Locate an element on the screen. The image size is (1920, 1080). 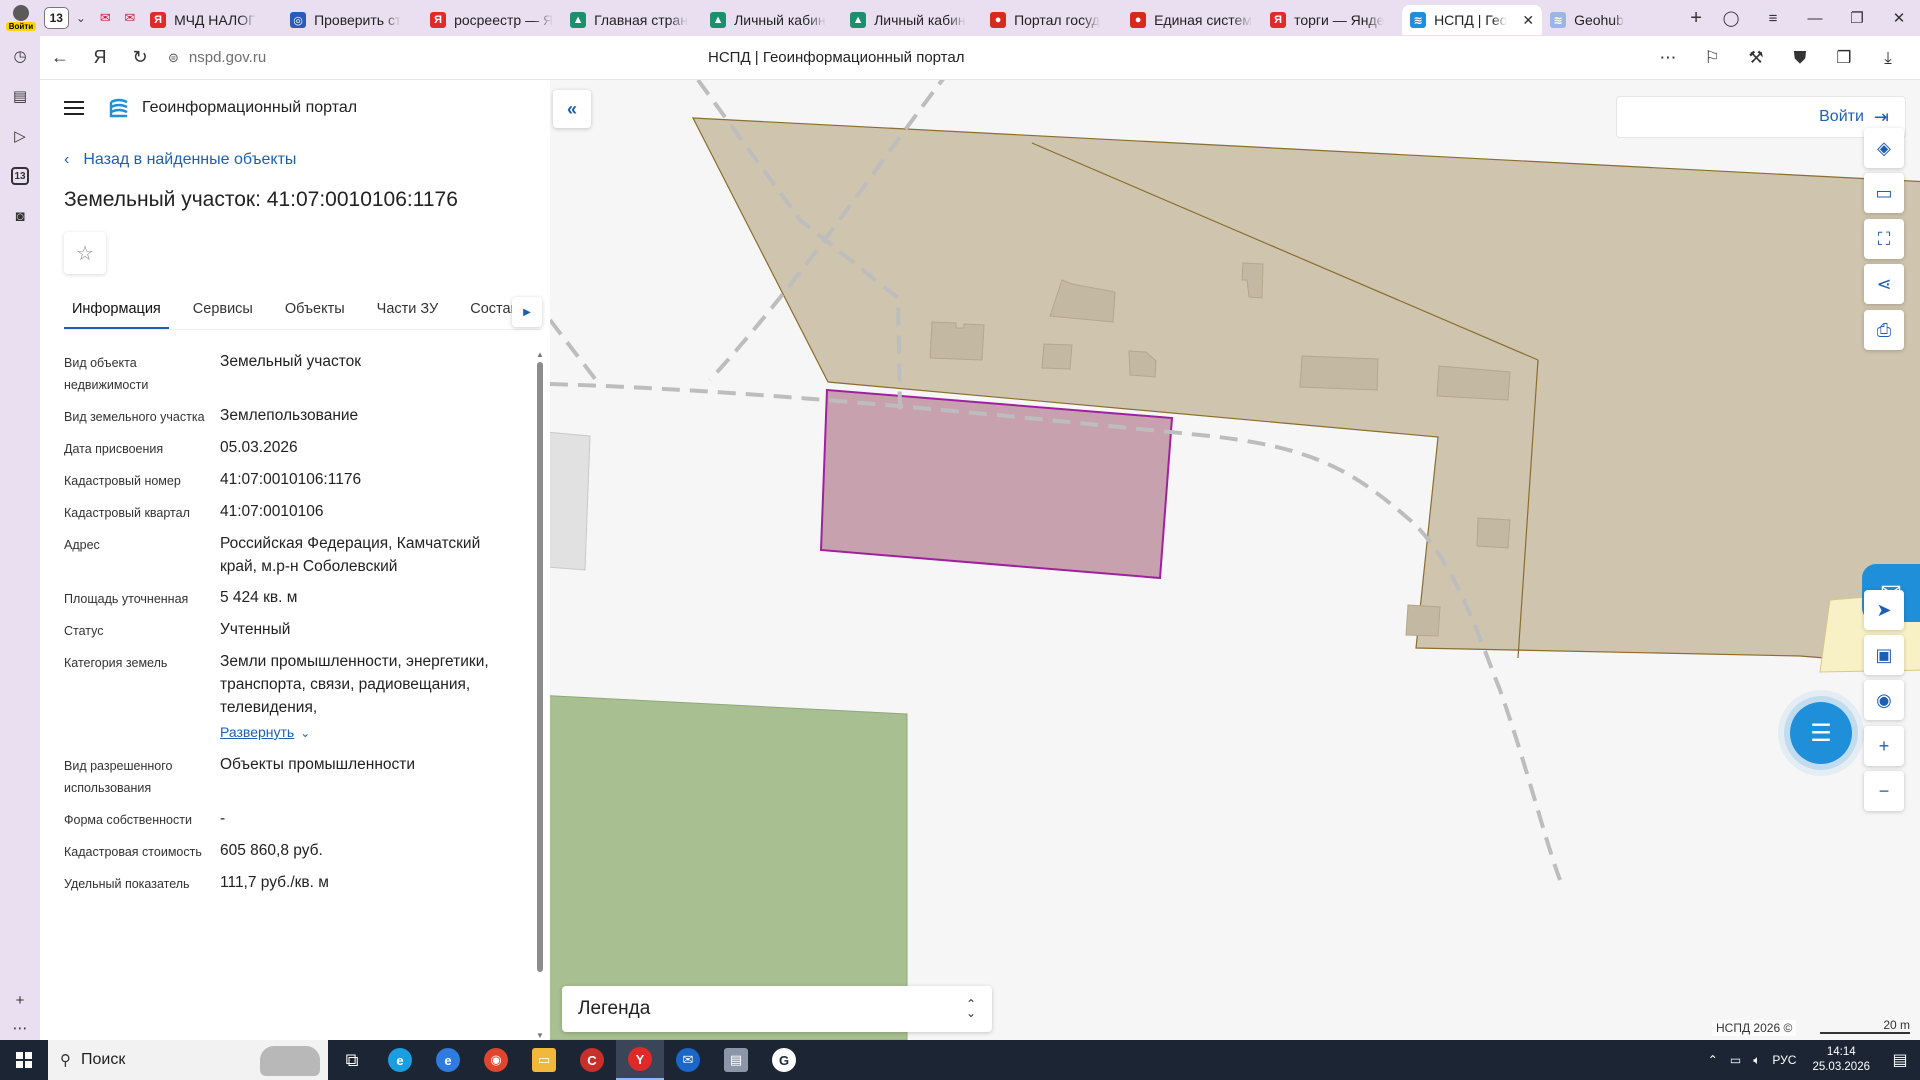
browser-tab: ≋ Geohub is located at coordinates (1612, 20).